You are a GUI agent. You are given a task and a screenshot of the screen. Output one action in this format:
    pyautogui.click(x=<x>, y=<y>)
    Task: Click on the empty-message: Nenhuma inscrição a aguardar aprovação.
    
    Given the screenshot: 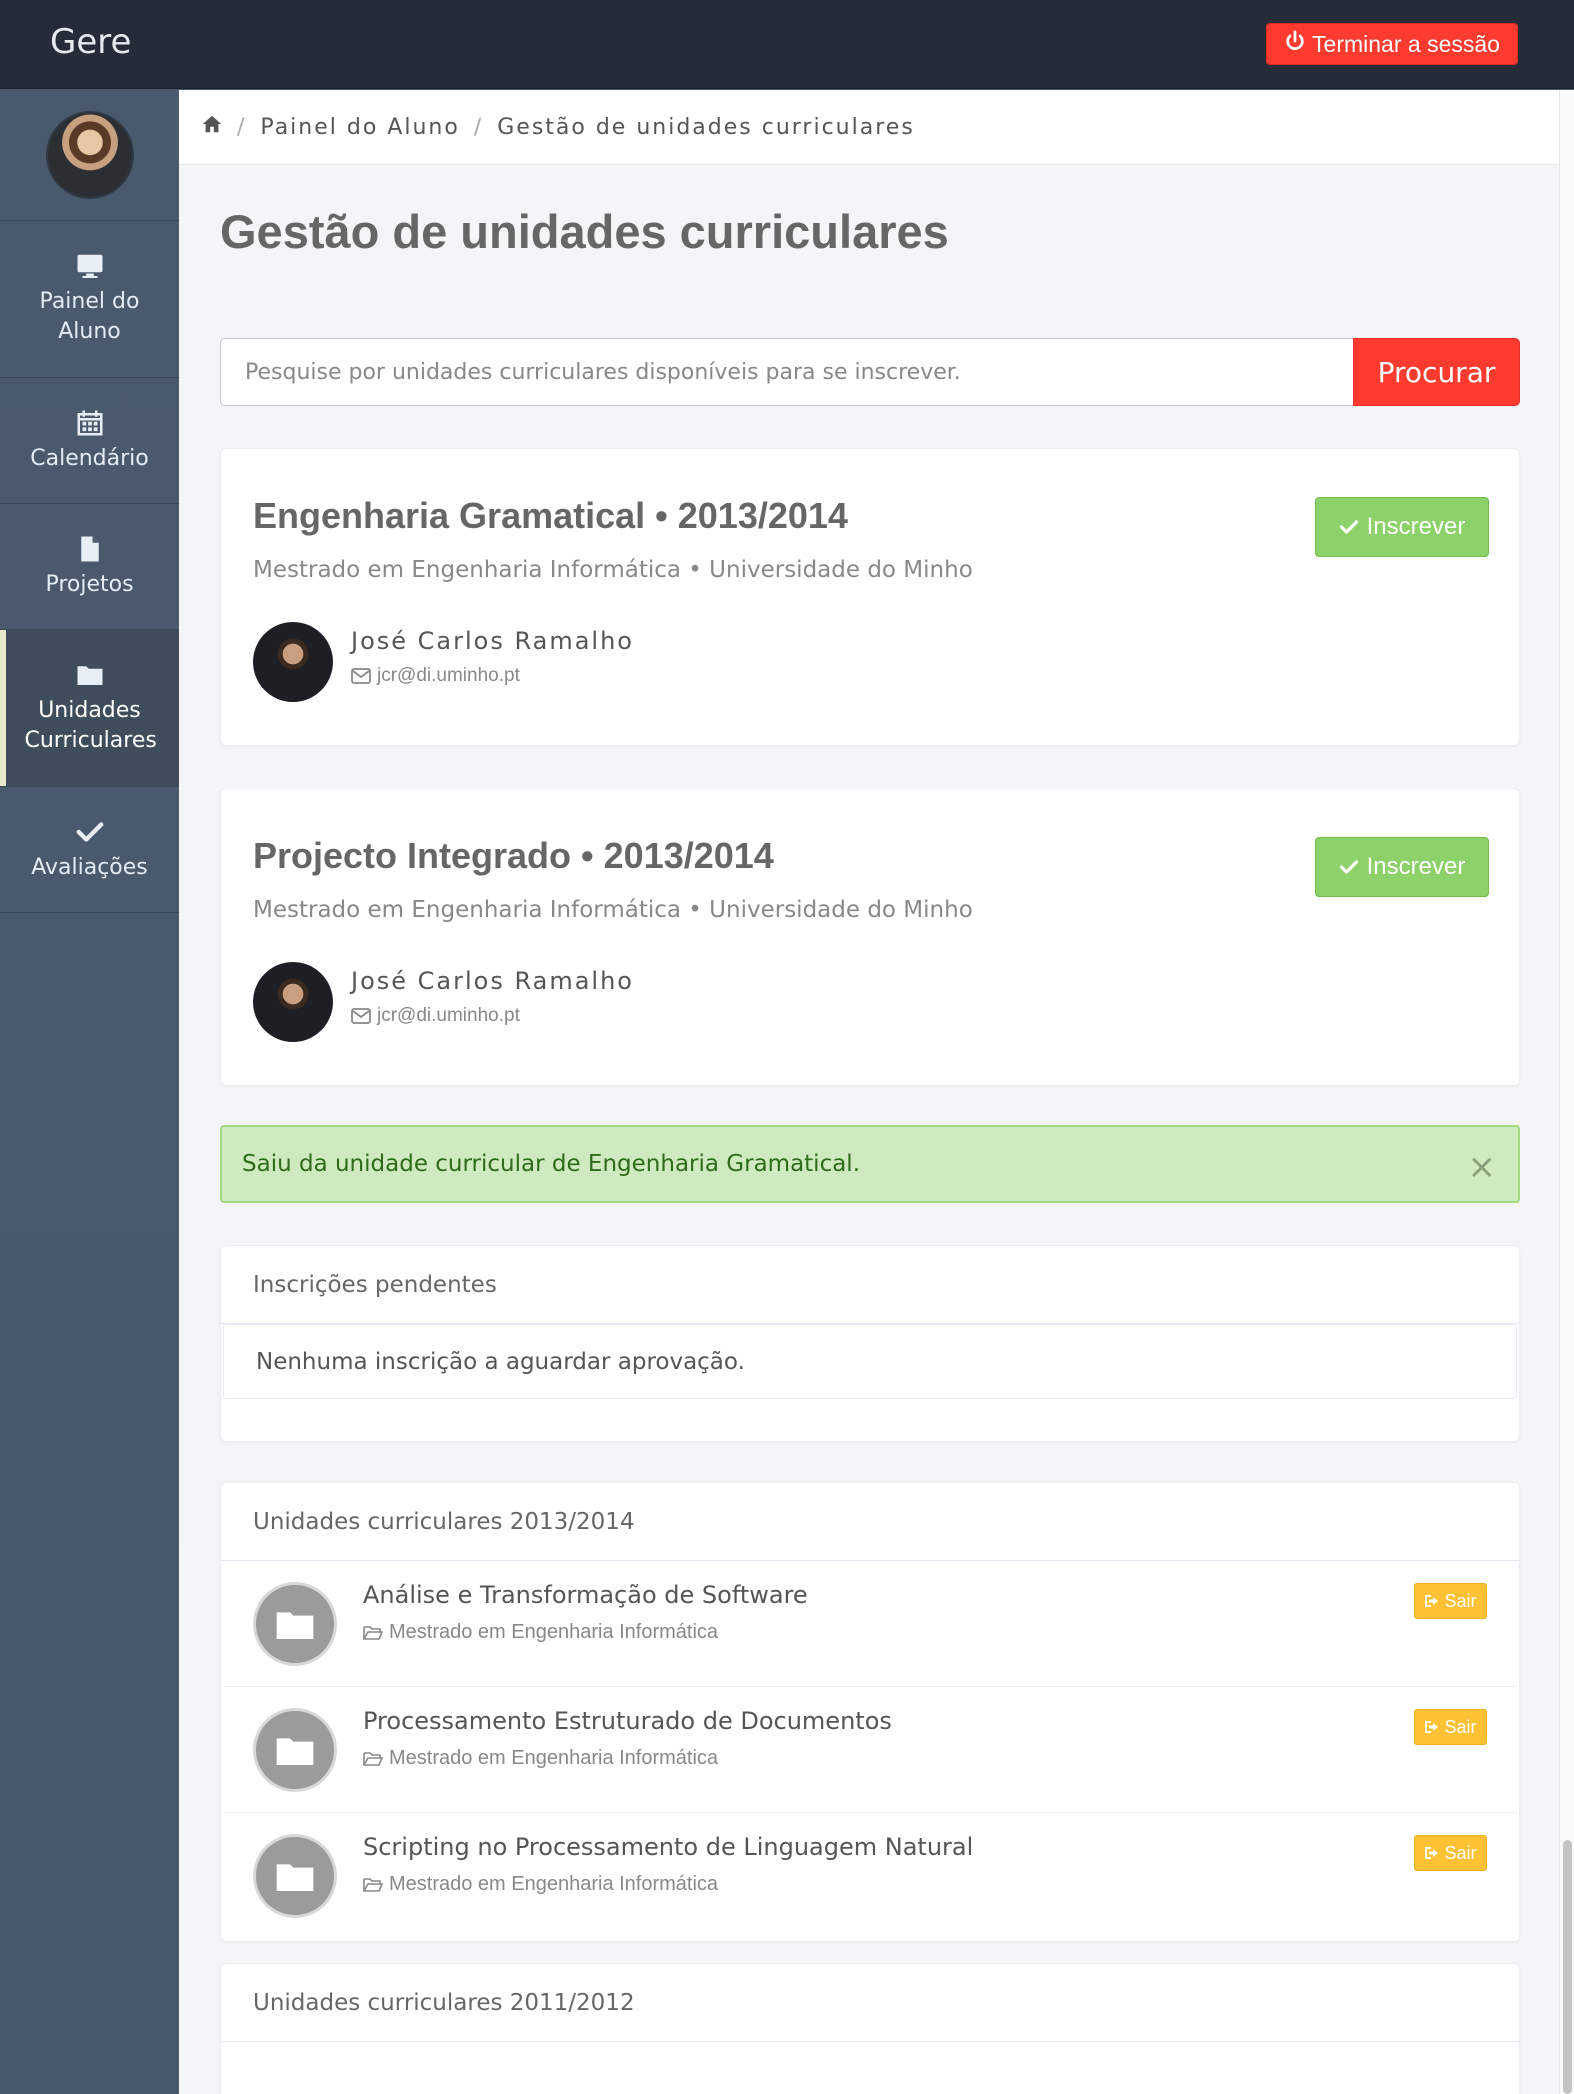 What is the action you would take?
    pyautogui.click(x=870, y=1361)
    